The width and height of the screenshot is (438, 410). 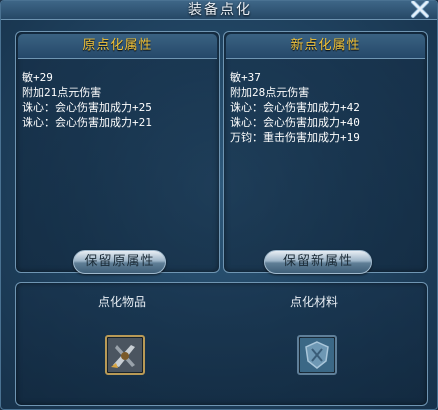 What do you see at coordinates (318, 262) in the screenshot?
I see `keep-new-button: 保留新属性` at bounding box center [318, 262].